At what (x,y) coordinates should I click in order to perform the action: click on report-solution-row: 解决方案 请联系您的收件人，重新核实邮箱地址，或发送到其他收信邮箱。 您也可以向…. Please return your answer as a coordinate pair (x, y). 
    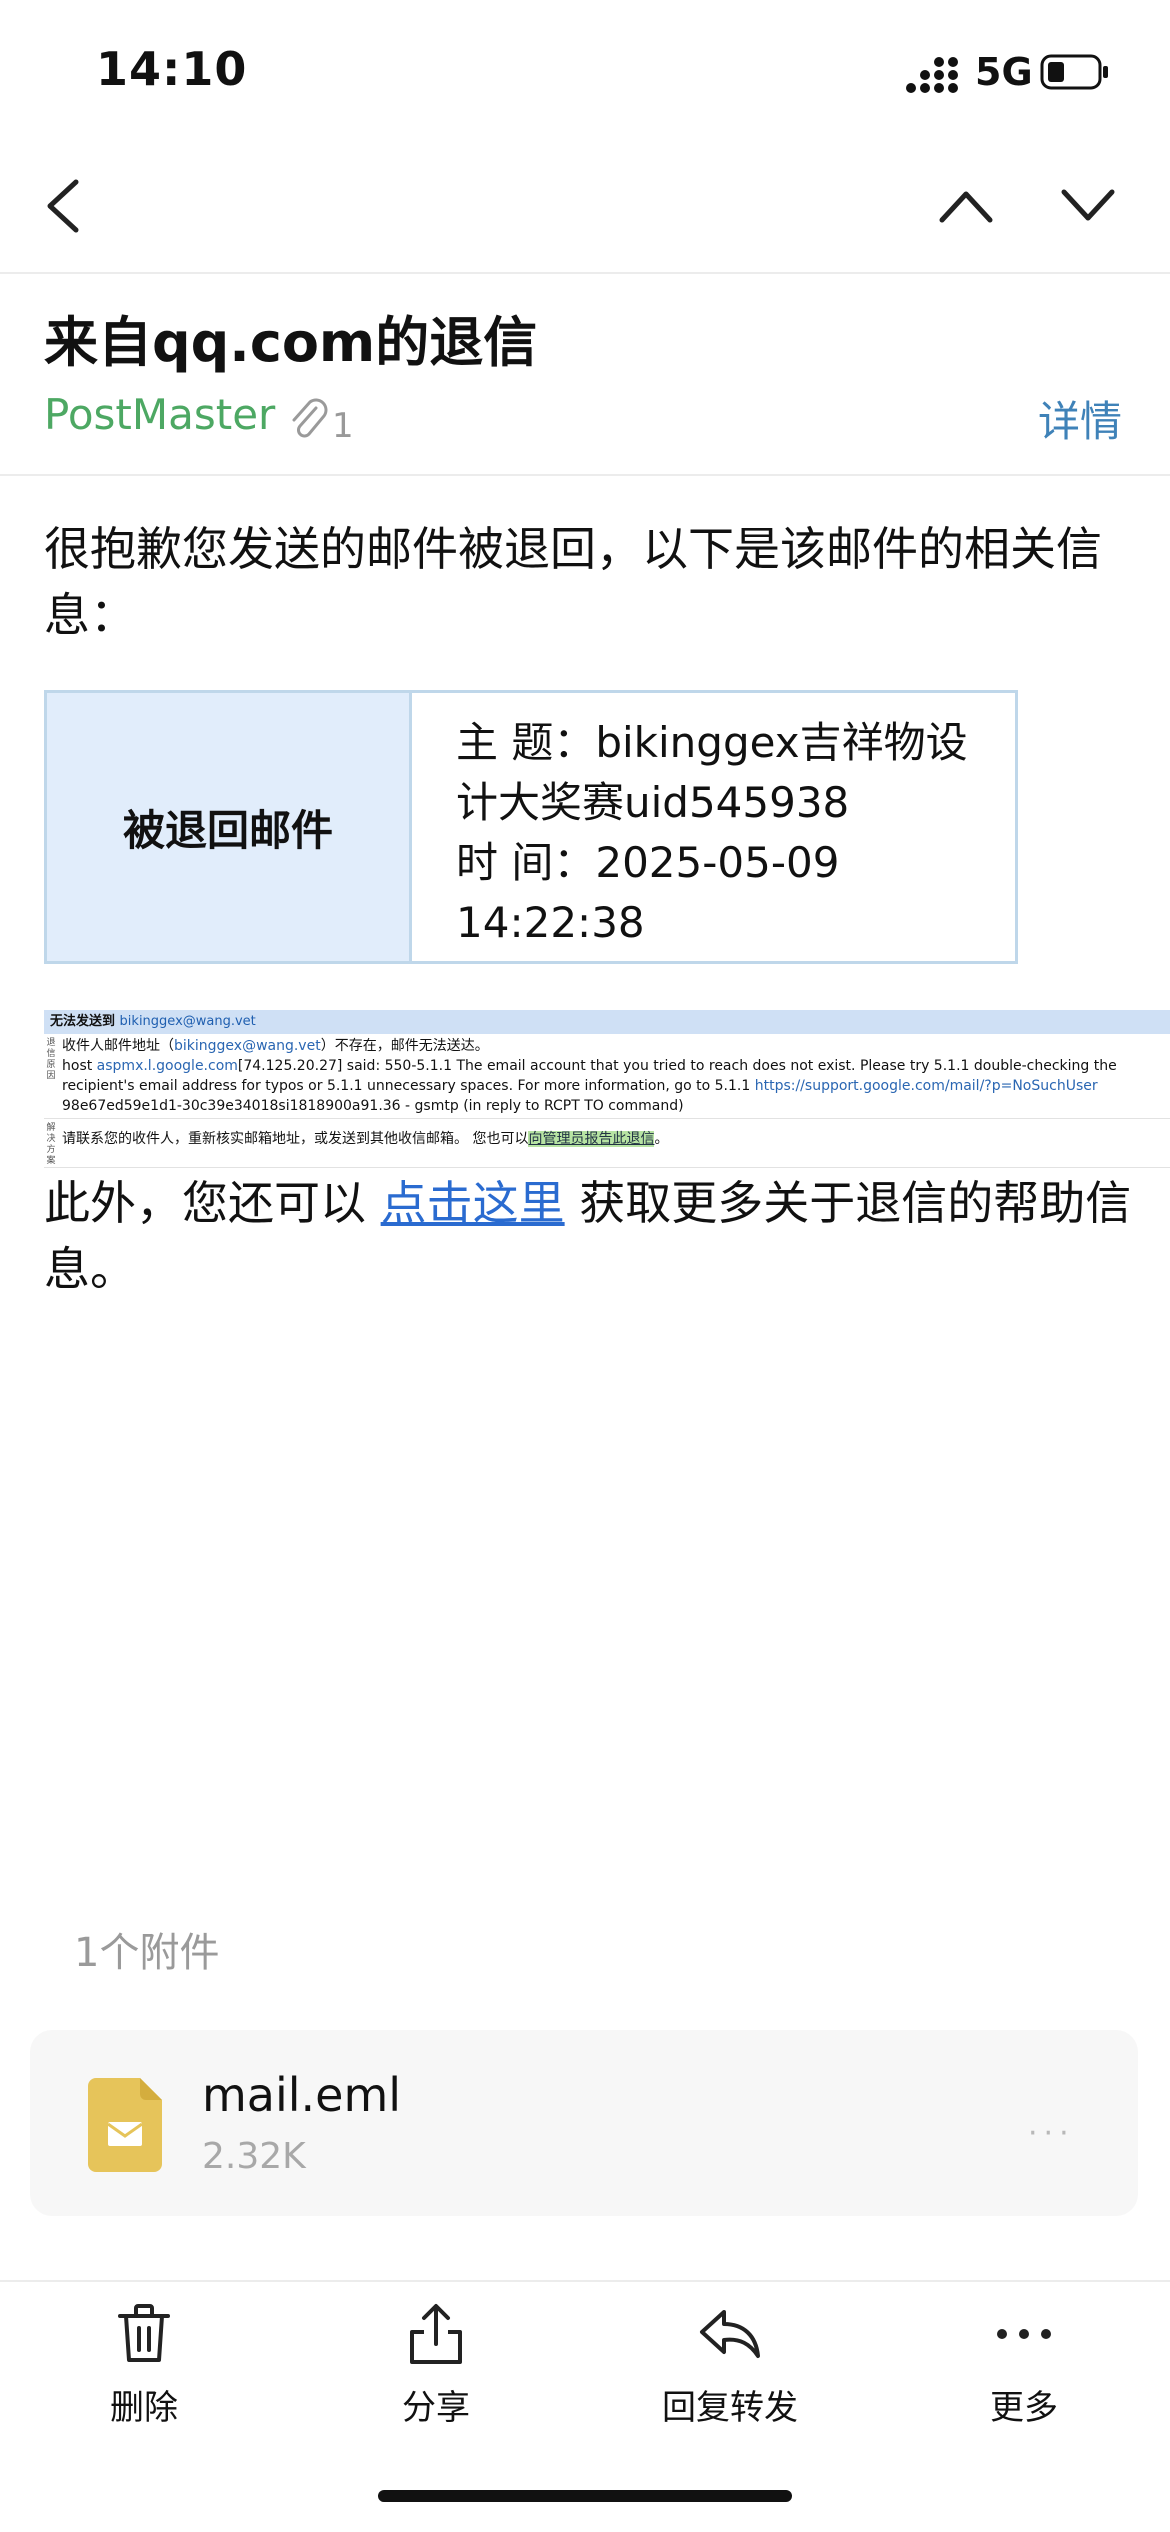
    Looking at the image, I should click on (607, 1143).